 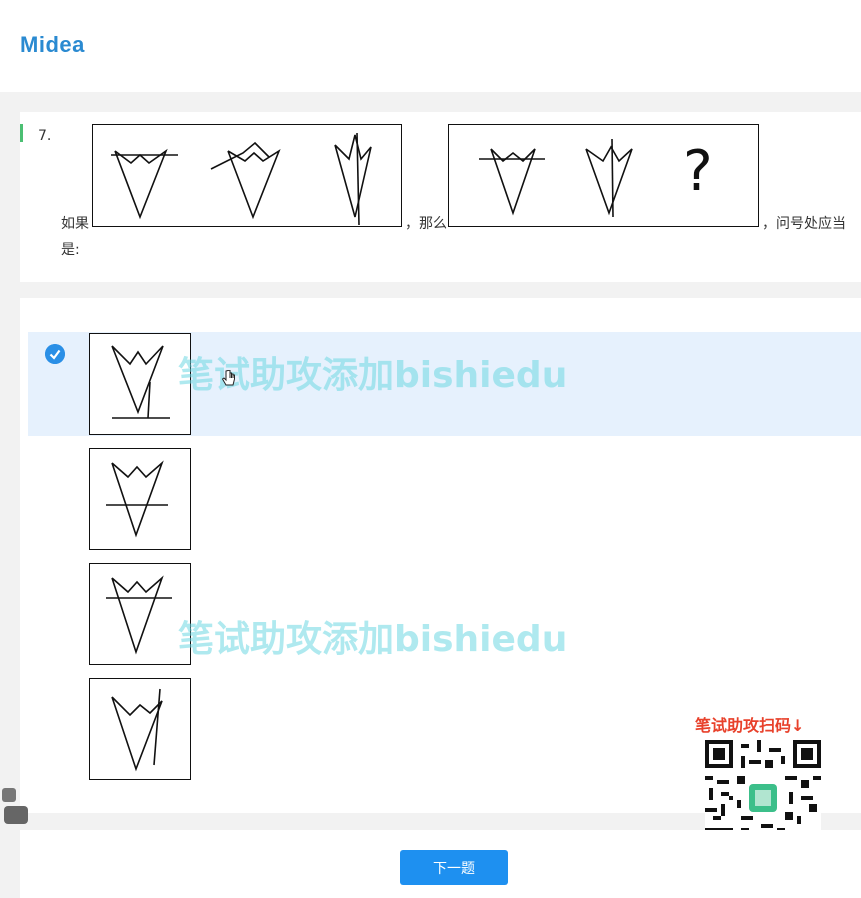 What do you see at coordinates (454, 867) in the screenshot?
I see `next-question-button: 下一题` at bounding box center [454, 867].